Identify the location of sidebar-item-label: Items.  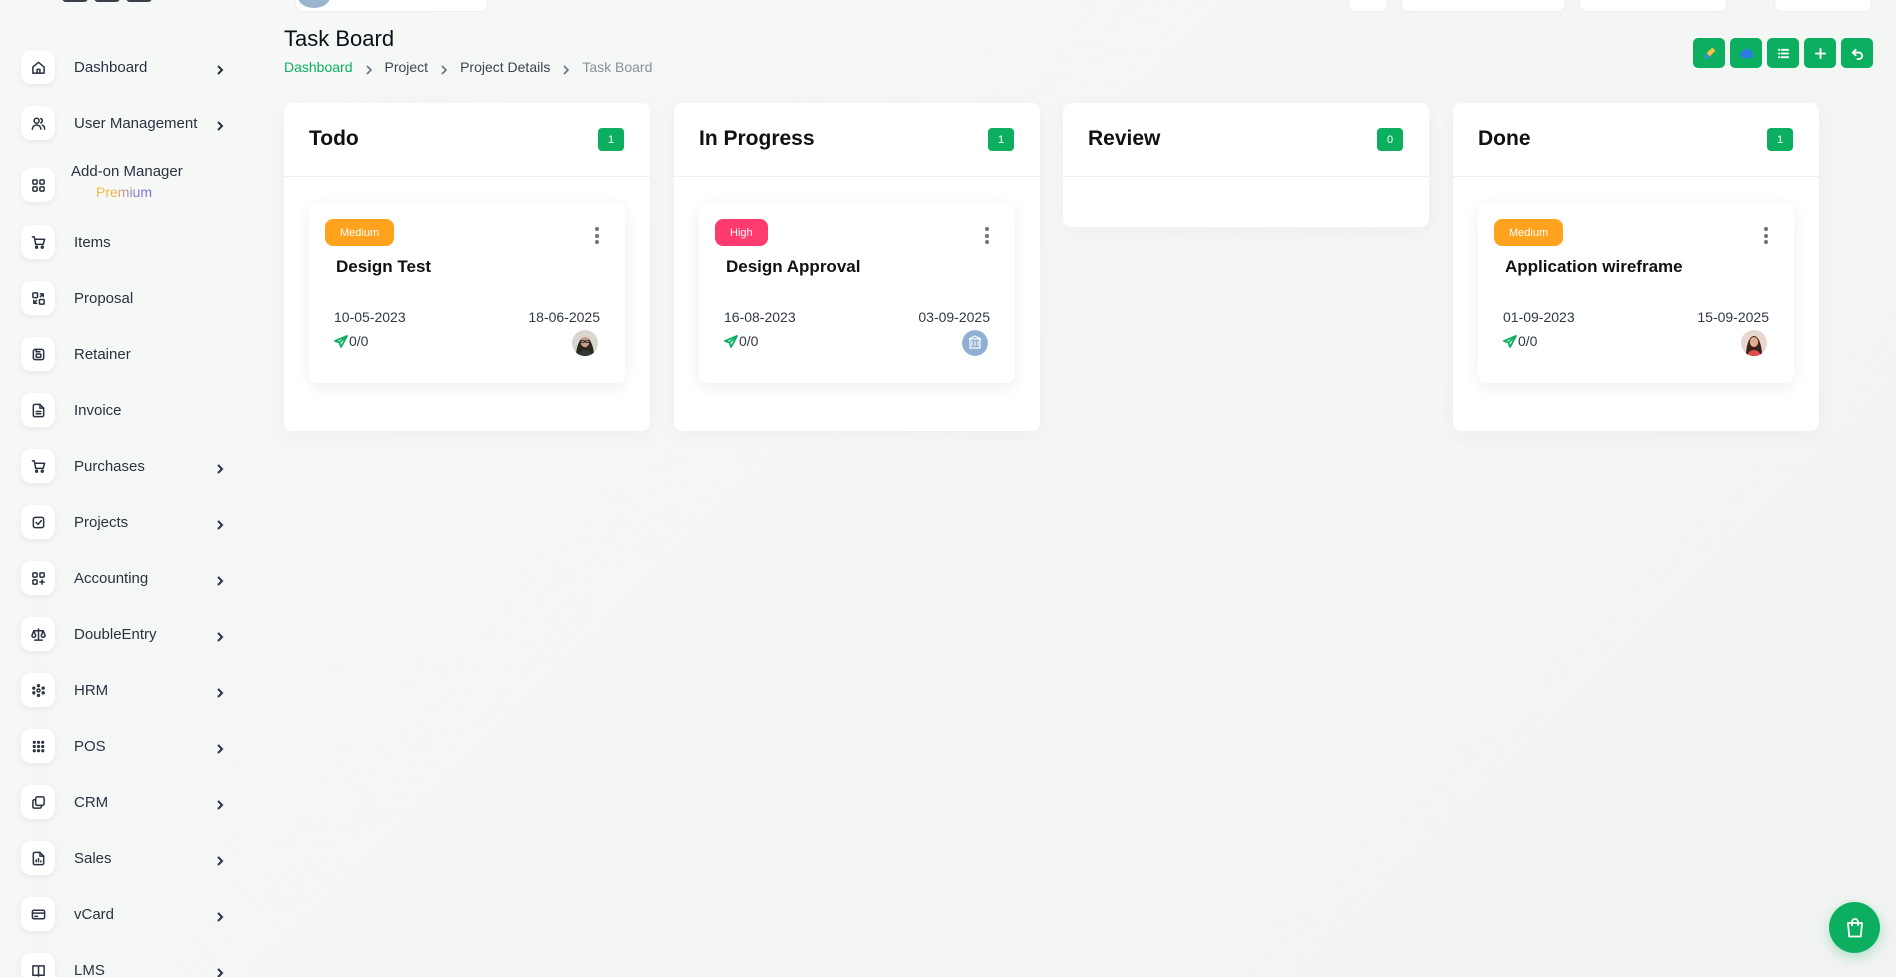
(92, 242).